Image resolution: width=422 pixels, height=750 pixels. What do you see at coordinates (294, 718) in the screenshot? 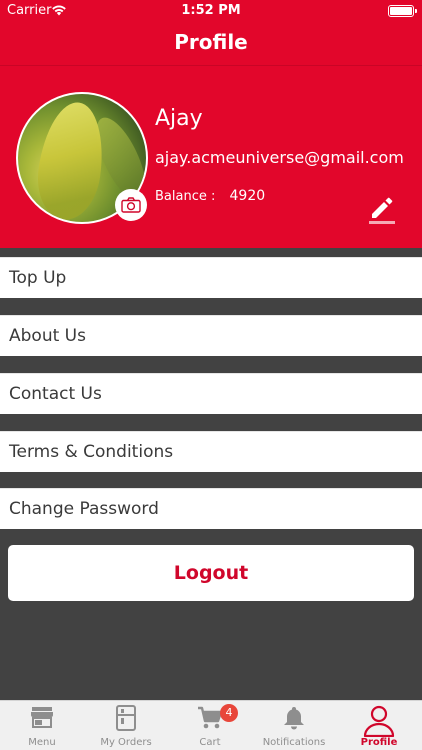
I see `bell-icon` at bounding box center [294, 718].